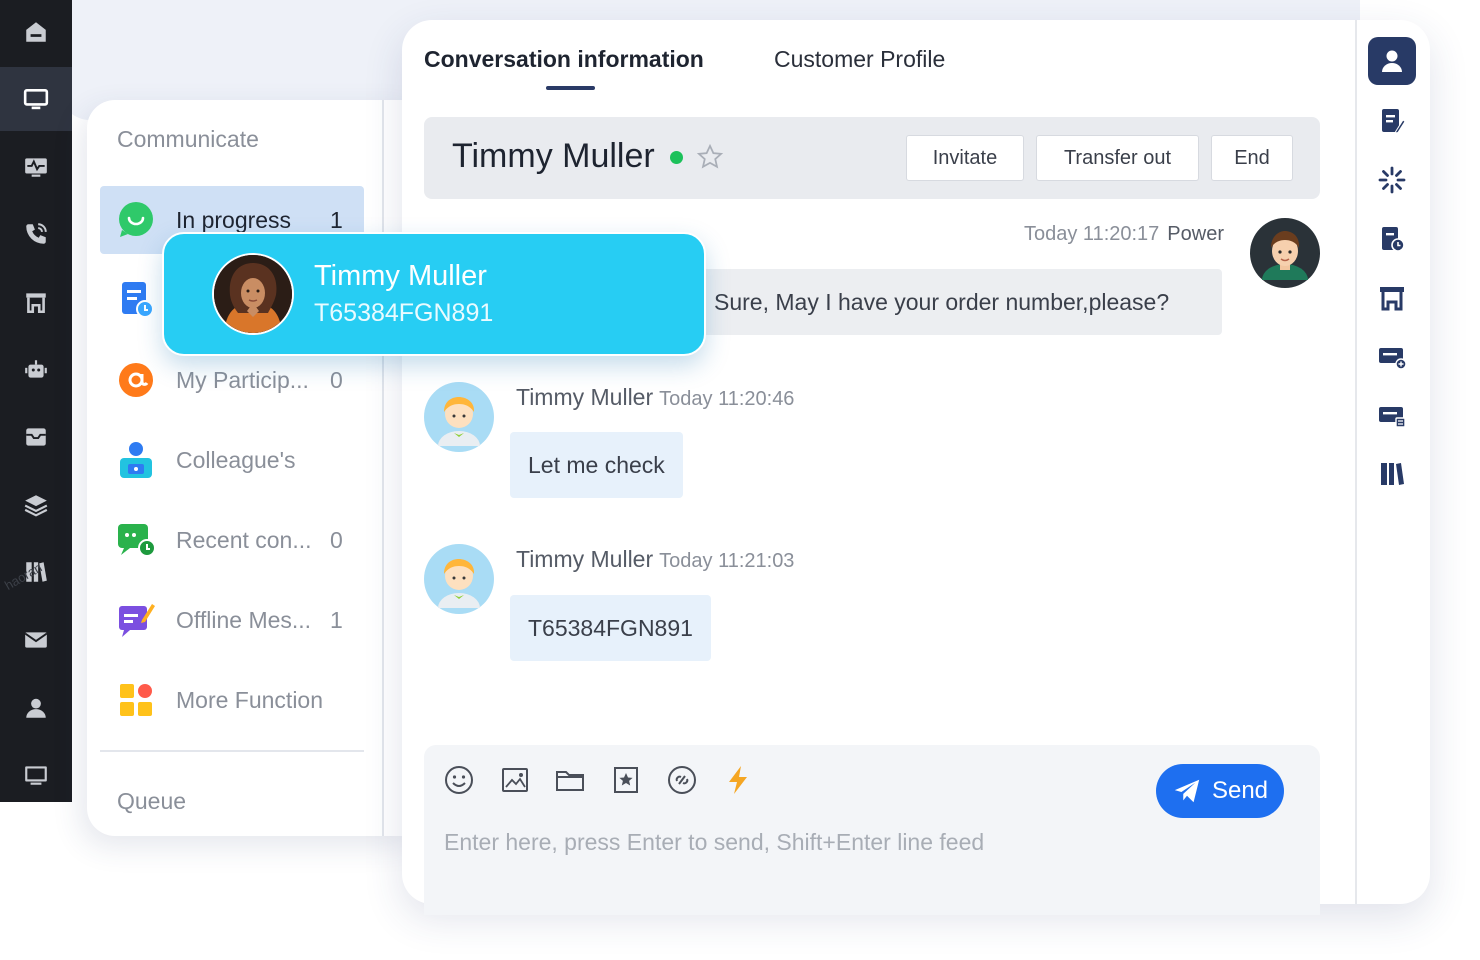 Image resolution: width=1480 pixels, height=960 pixels. What do you see at coordinates (36, 167) in the screenshot?
I see `rail-activity` at bounding box center [36, 167].